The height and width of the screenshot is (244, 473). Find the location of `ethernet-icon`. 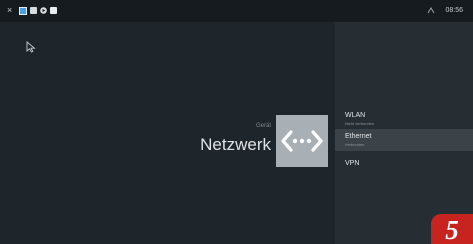

ethernet-icon is located at coordinates (431, 10).